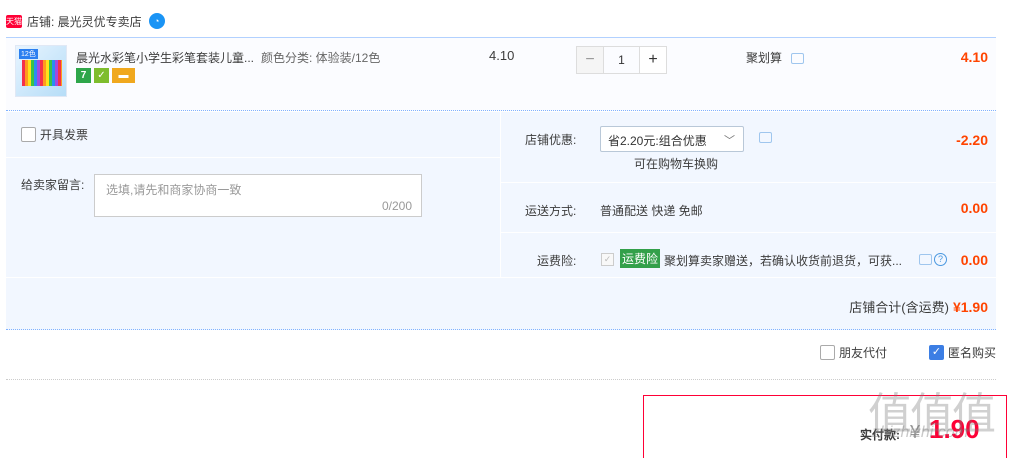 Image resolution: width=1016 pixels, height=458 pixels. Describe the element at coordinates (920, 432) in the screenshot. I see `watermark-url: zhizhizhi.com` at that location.